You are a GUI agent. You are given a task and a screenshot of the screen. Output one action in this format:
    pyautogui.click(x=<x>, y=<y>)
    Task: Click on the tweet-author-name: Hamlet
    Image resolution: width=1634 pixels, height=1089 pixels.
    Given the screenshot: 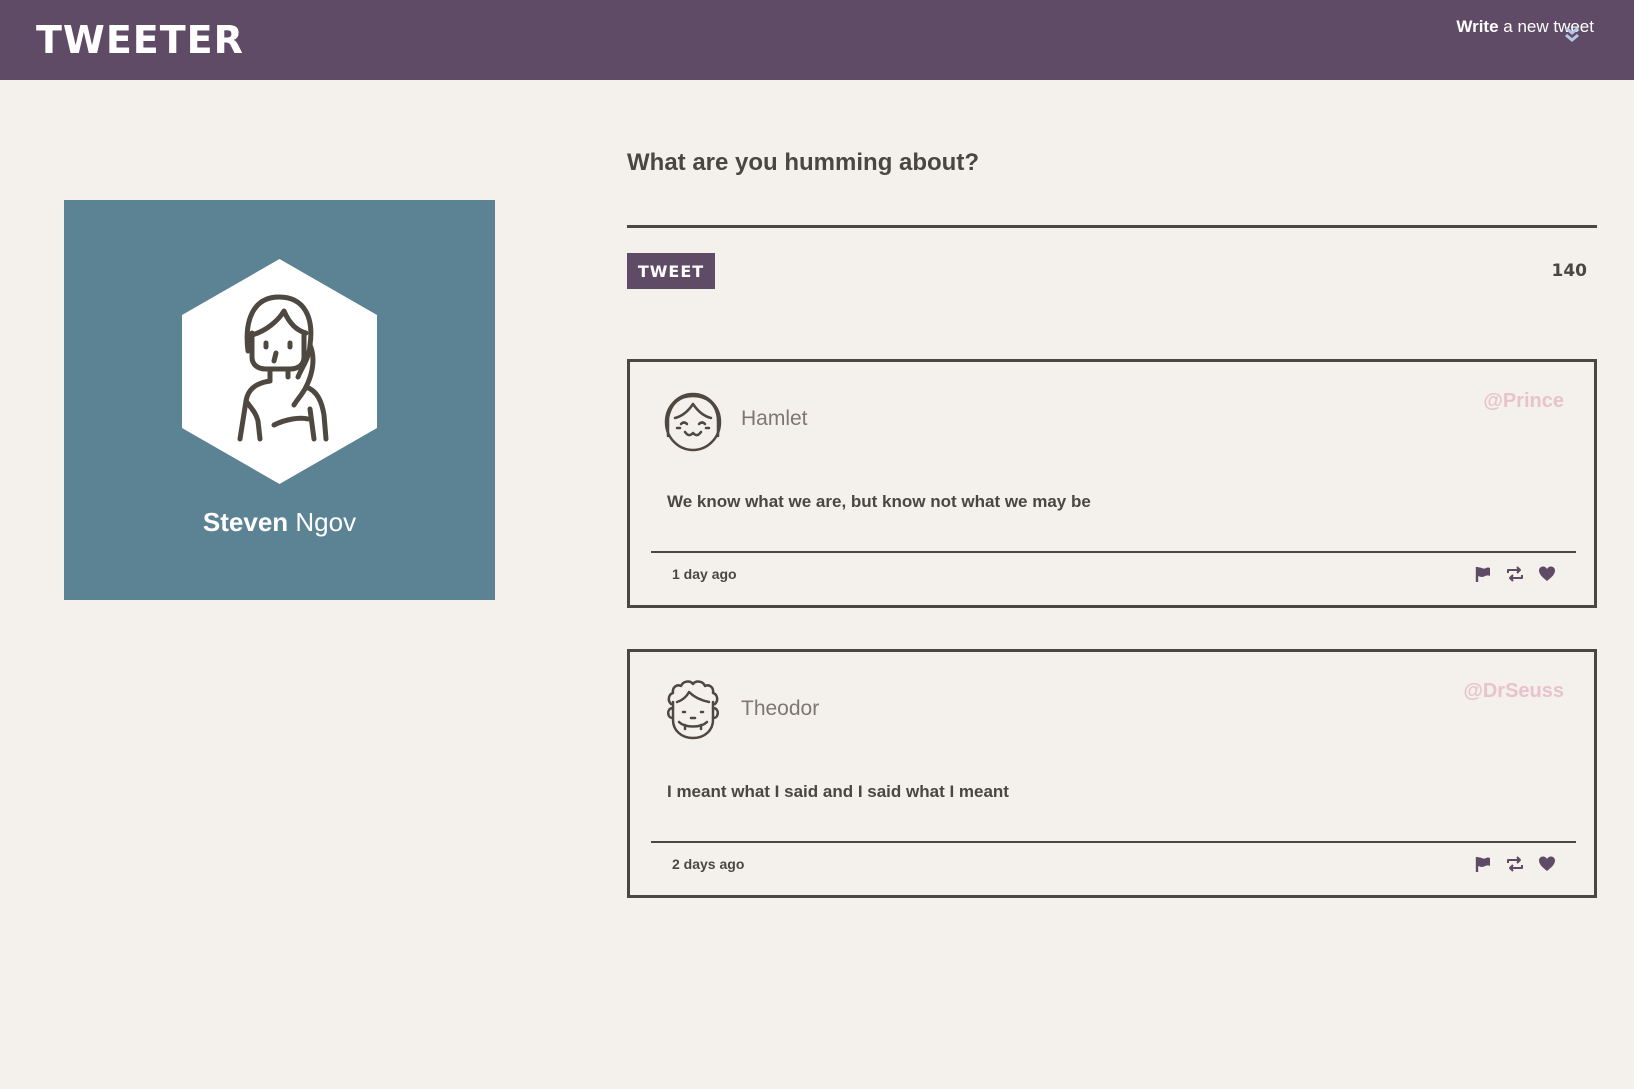 What is the action you would take?
    pyautogui.click(x=774, y=419)
    